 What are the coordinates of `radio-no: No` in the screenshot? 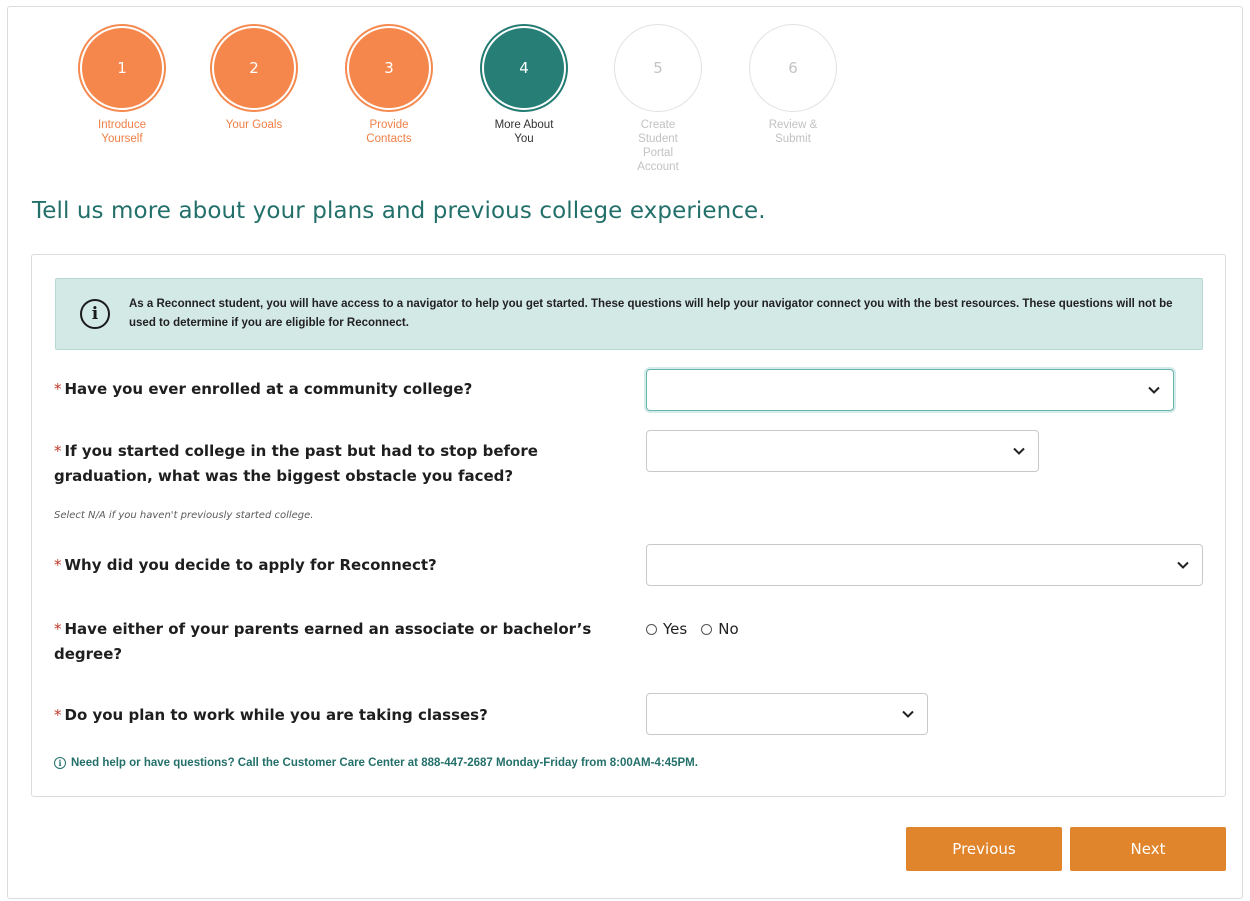 It's located at (720, 629).